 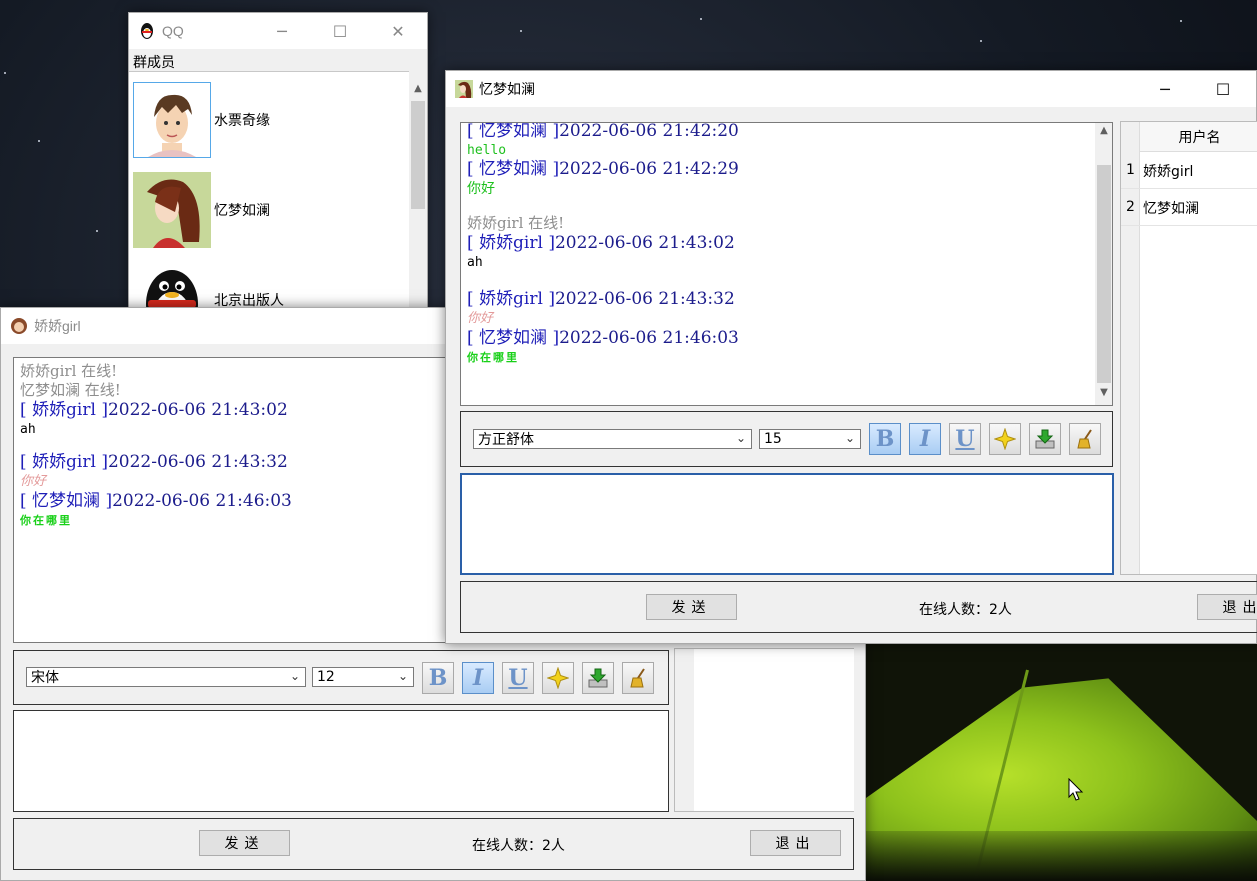 I want to click on member-item: 忆梦如澜, so click(x=269, y=211).